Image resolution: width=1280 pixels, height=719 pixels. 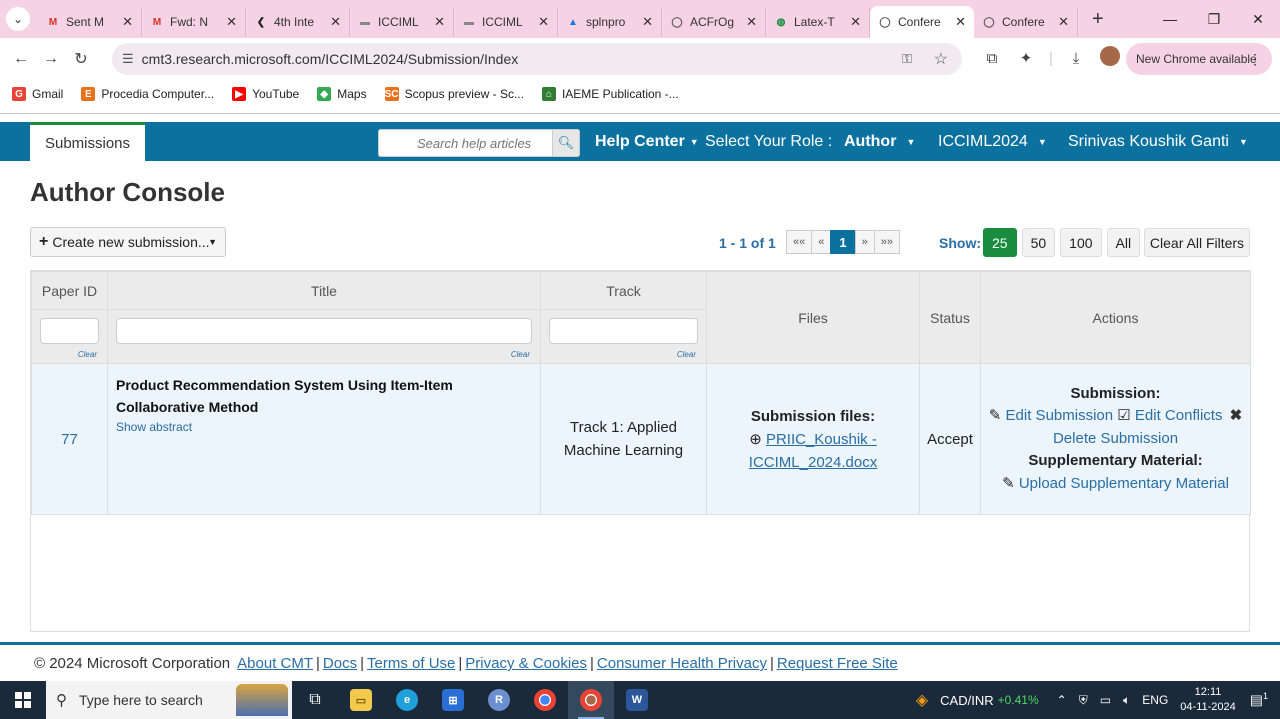 What do you see at coordinates (1038, 242) in the screenshot?
I see `page-size-button: 50` at bounding box center [1038, 242].